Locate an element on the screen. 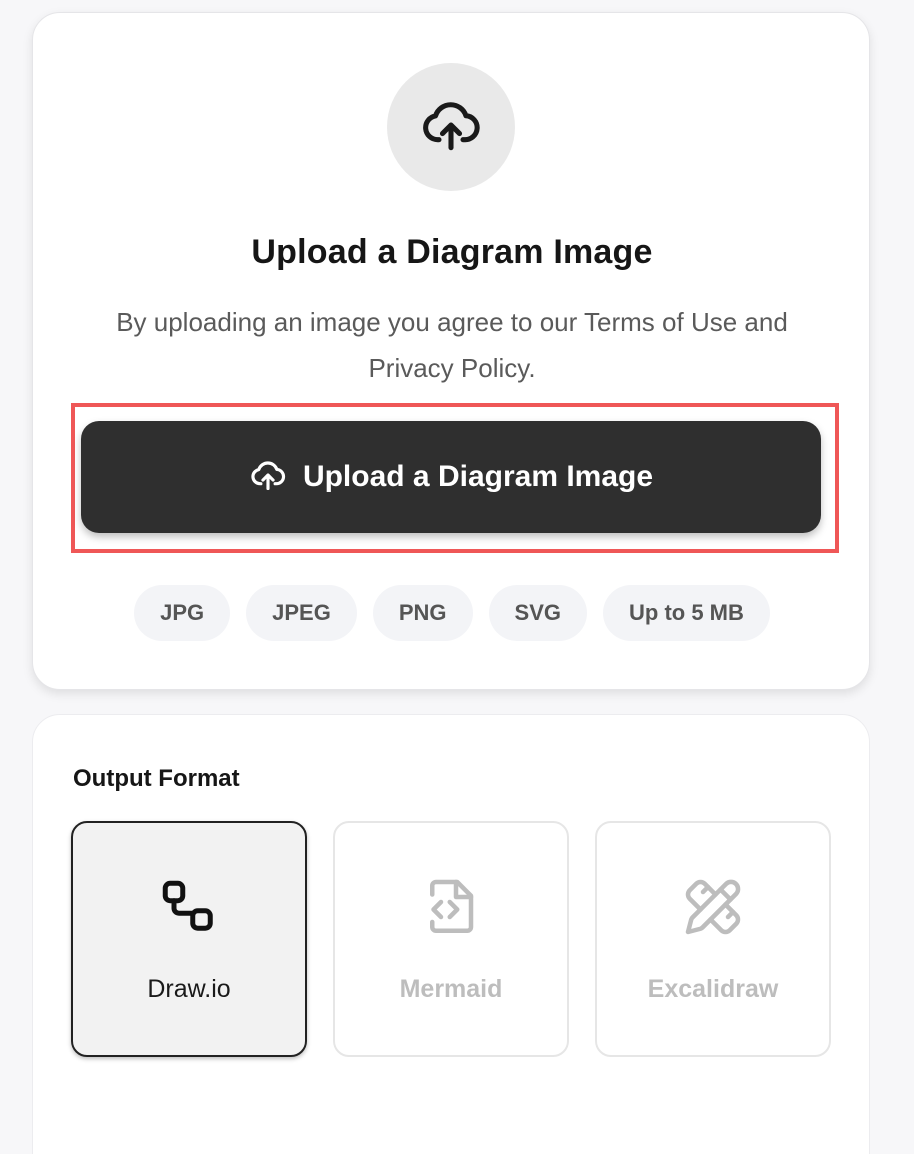 The width and height of the screenshot is (914, 1154). format-option-label: Excalidraw is located at coordinates (713, 989).